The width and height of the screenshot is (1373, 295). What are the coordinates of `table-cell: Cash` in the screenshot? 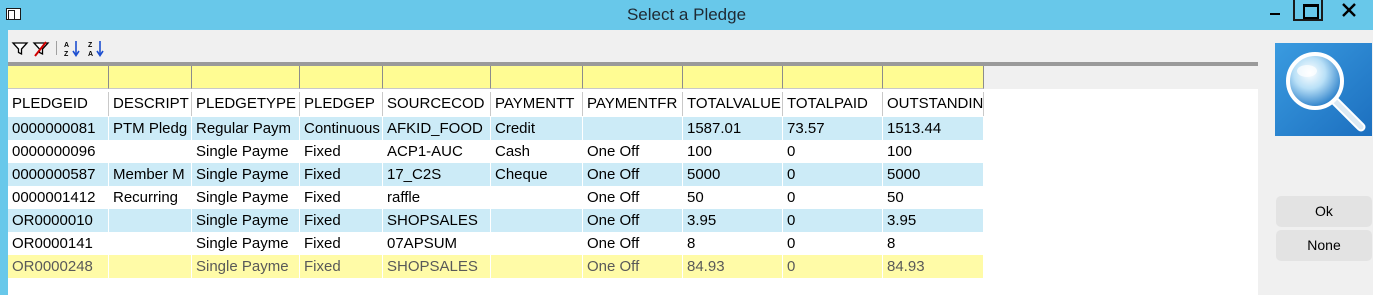 It's located at (537, 151).